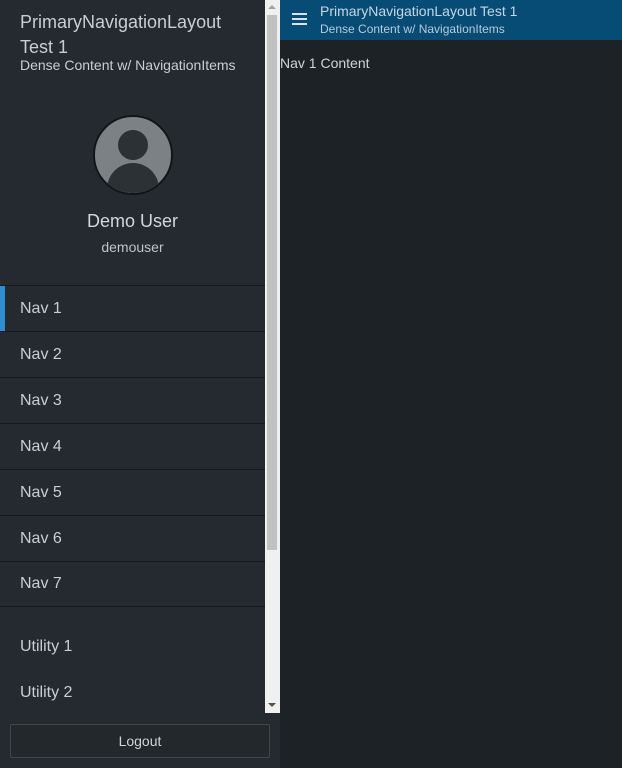 This screenshot has width=622, height=768. Describe the element at coordinates (272, 705) in the screenshot. I see `scroll-down-arrow-icon` at that location.